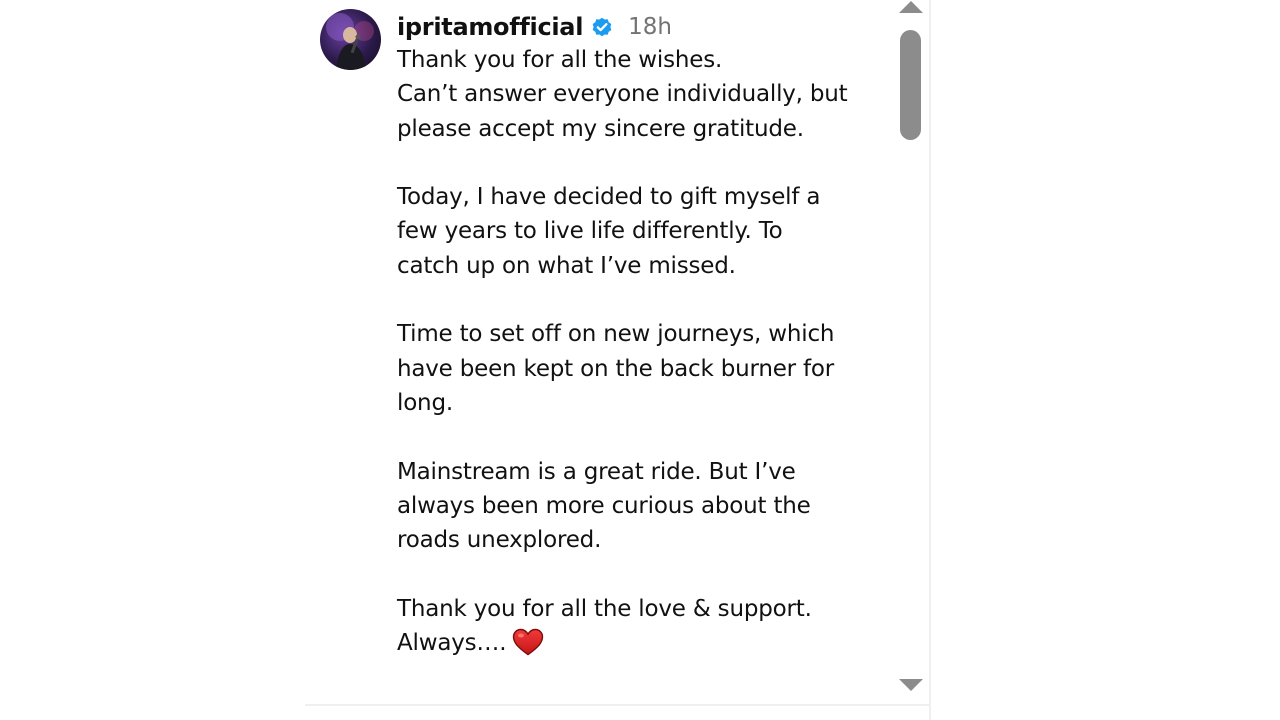 This screenshot has width=1280, height=720. What do you see at coordinates (930, 360) in the screenshot?
I see `panel-divider` at bounding box center [930, 360].